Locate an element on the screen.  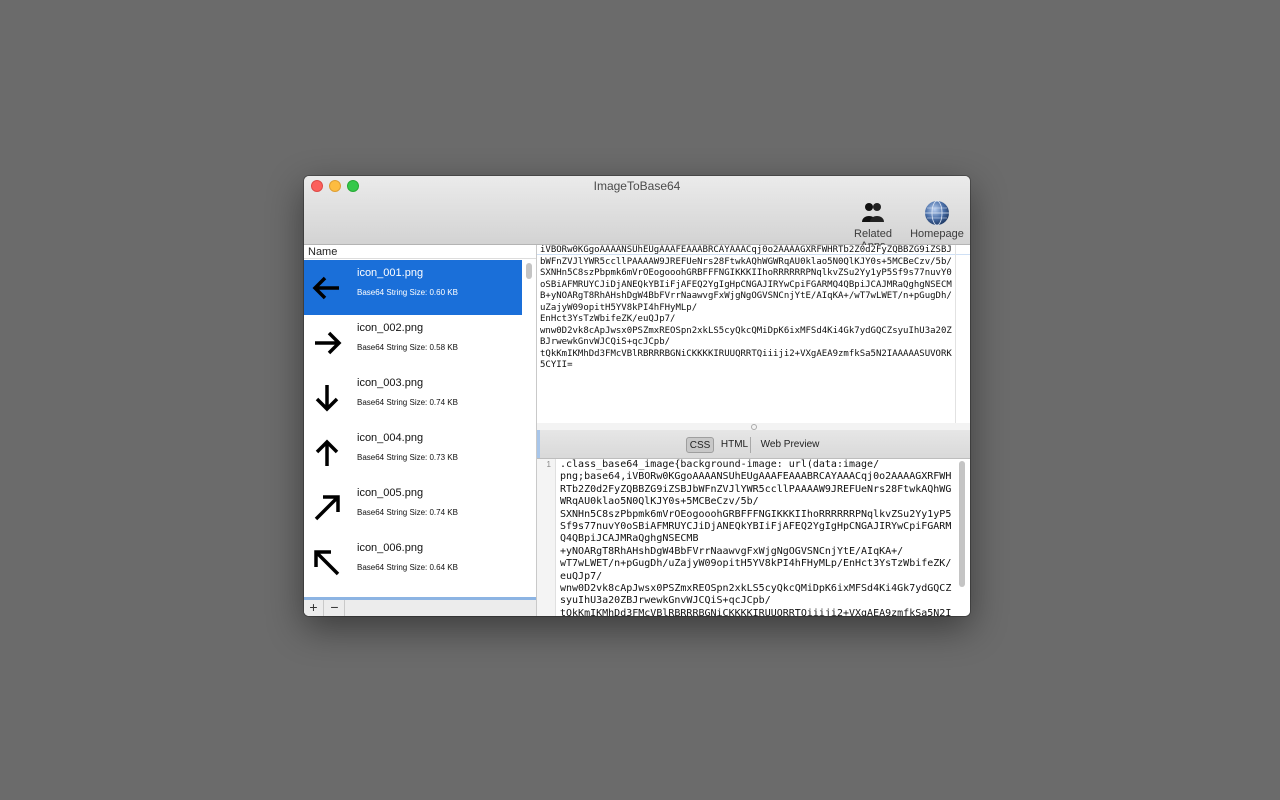
tab-html: HTML is located at coordinates (735, 445).